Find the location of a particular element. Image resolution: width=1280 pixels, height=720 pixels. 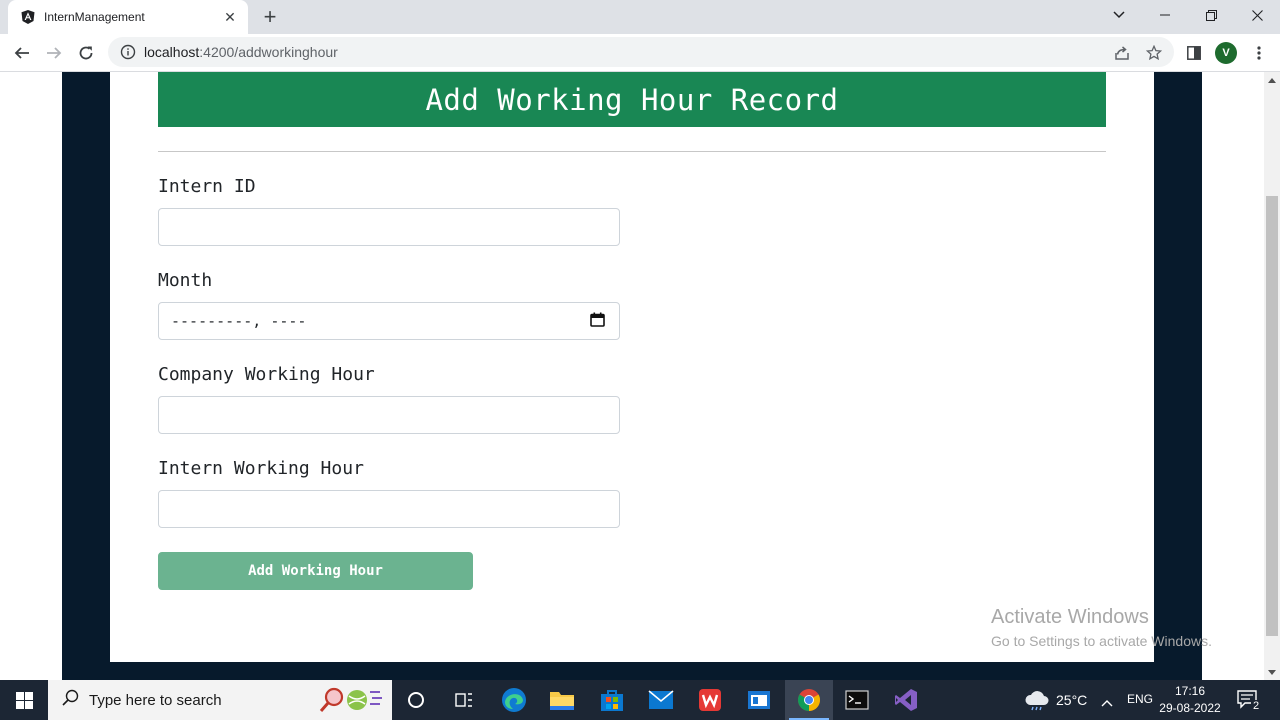

task-view-icon is located at coordinates (464, 700).